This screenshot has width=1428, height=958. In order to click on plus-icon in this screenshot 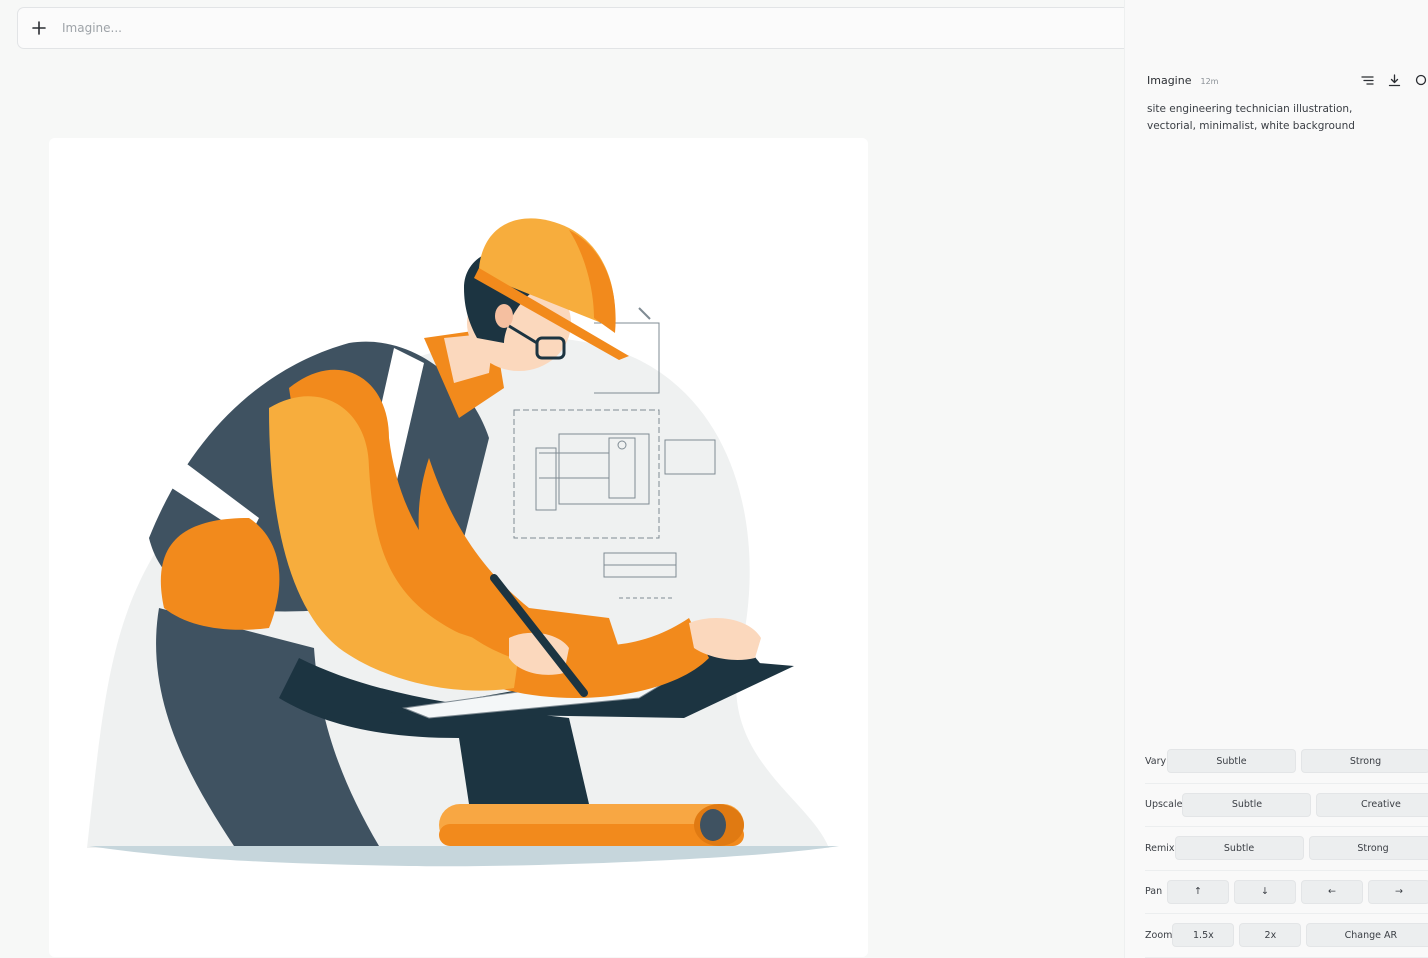, I will do `click(39, 28)`.